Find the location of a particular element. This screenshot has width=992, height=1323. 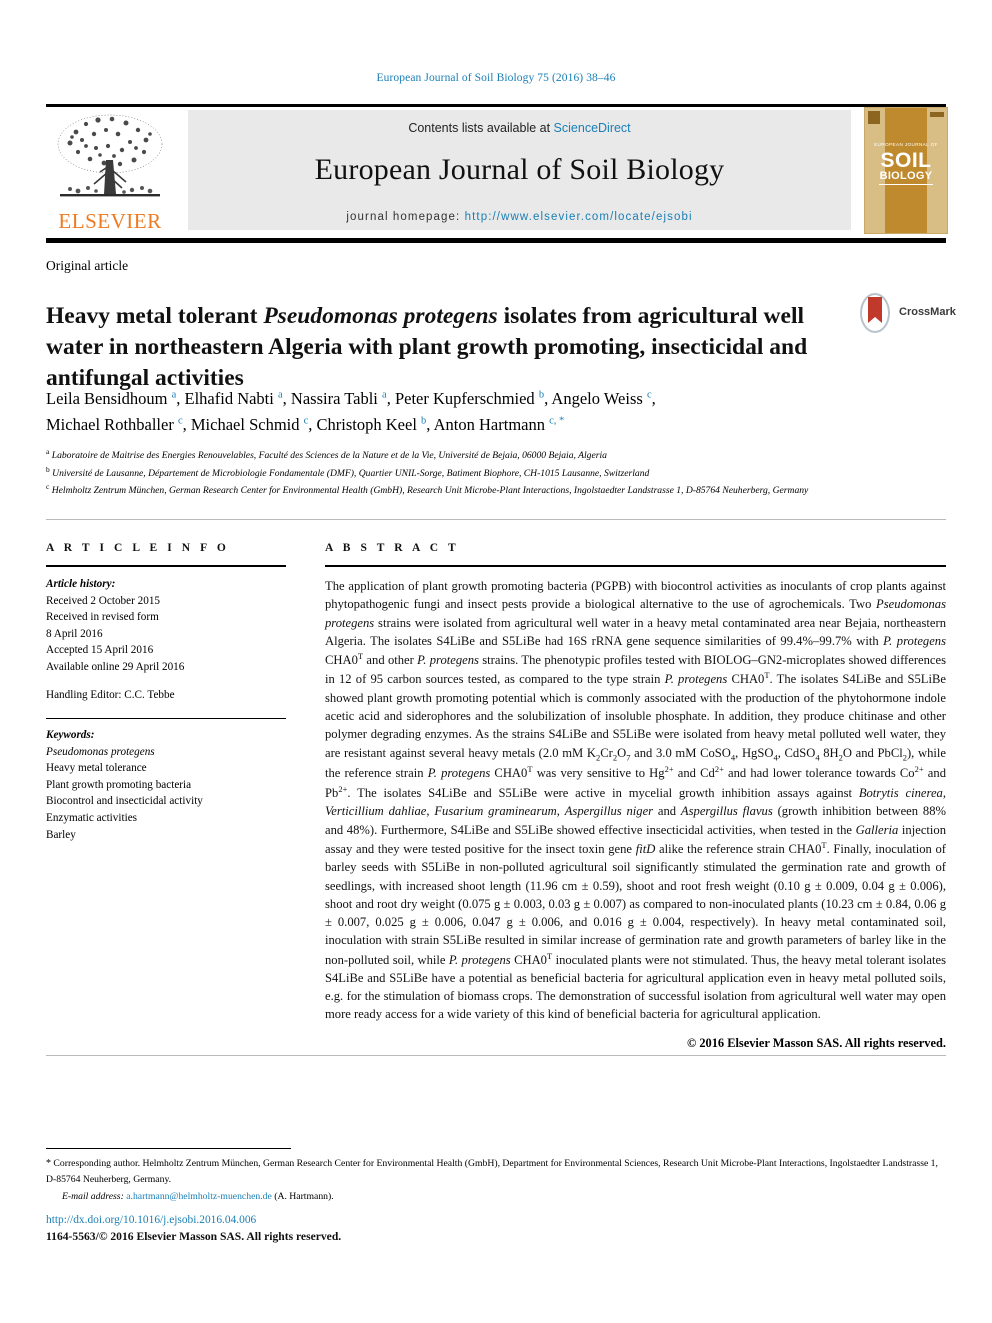

history-item: Available online 29 April 2016 is located at coordinates (115, 666).